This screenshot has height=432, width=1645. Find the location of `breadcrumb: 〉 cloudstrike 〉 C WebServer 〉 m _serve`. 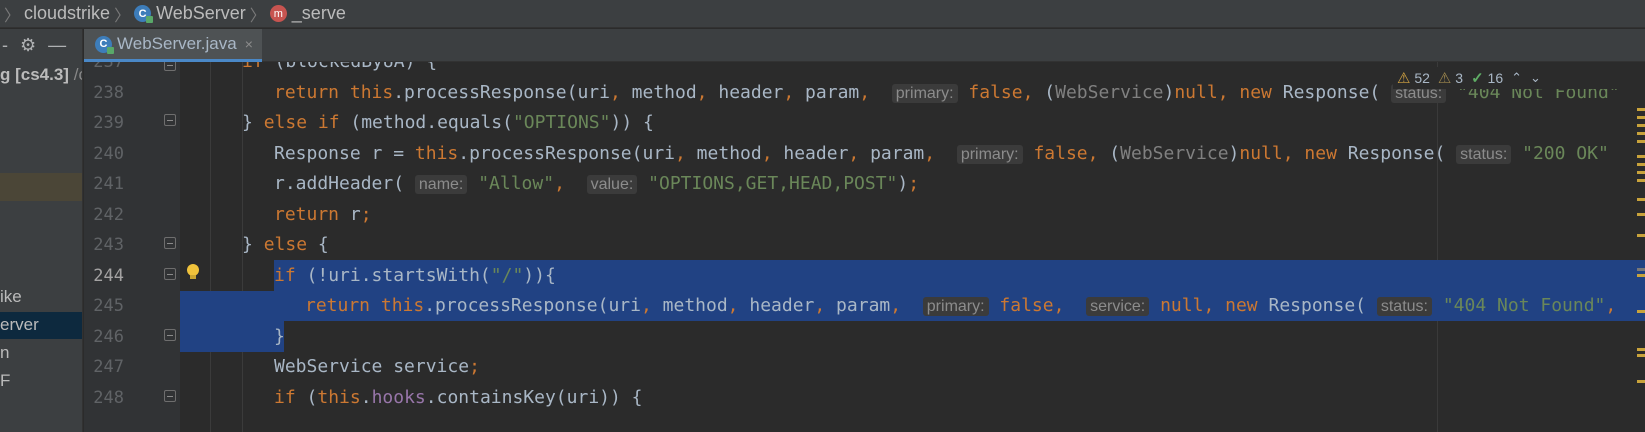

breadcrumb: 〉 cloudstrike 〉 C WebServer 〉 m _serve is located at coordinates (822, 14).